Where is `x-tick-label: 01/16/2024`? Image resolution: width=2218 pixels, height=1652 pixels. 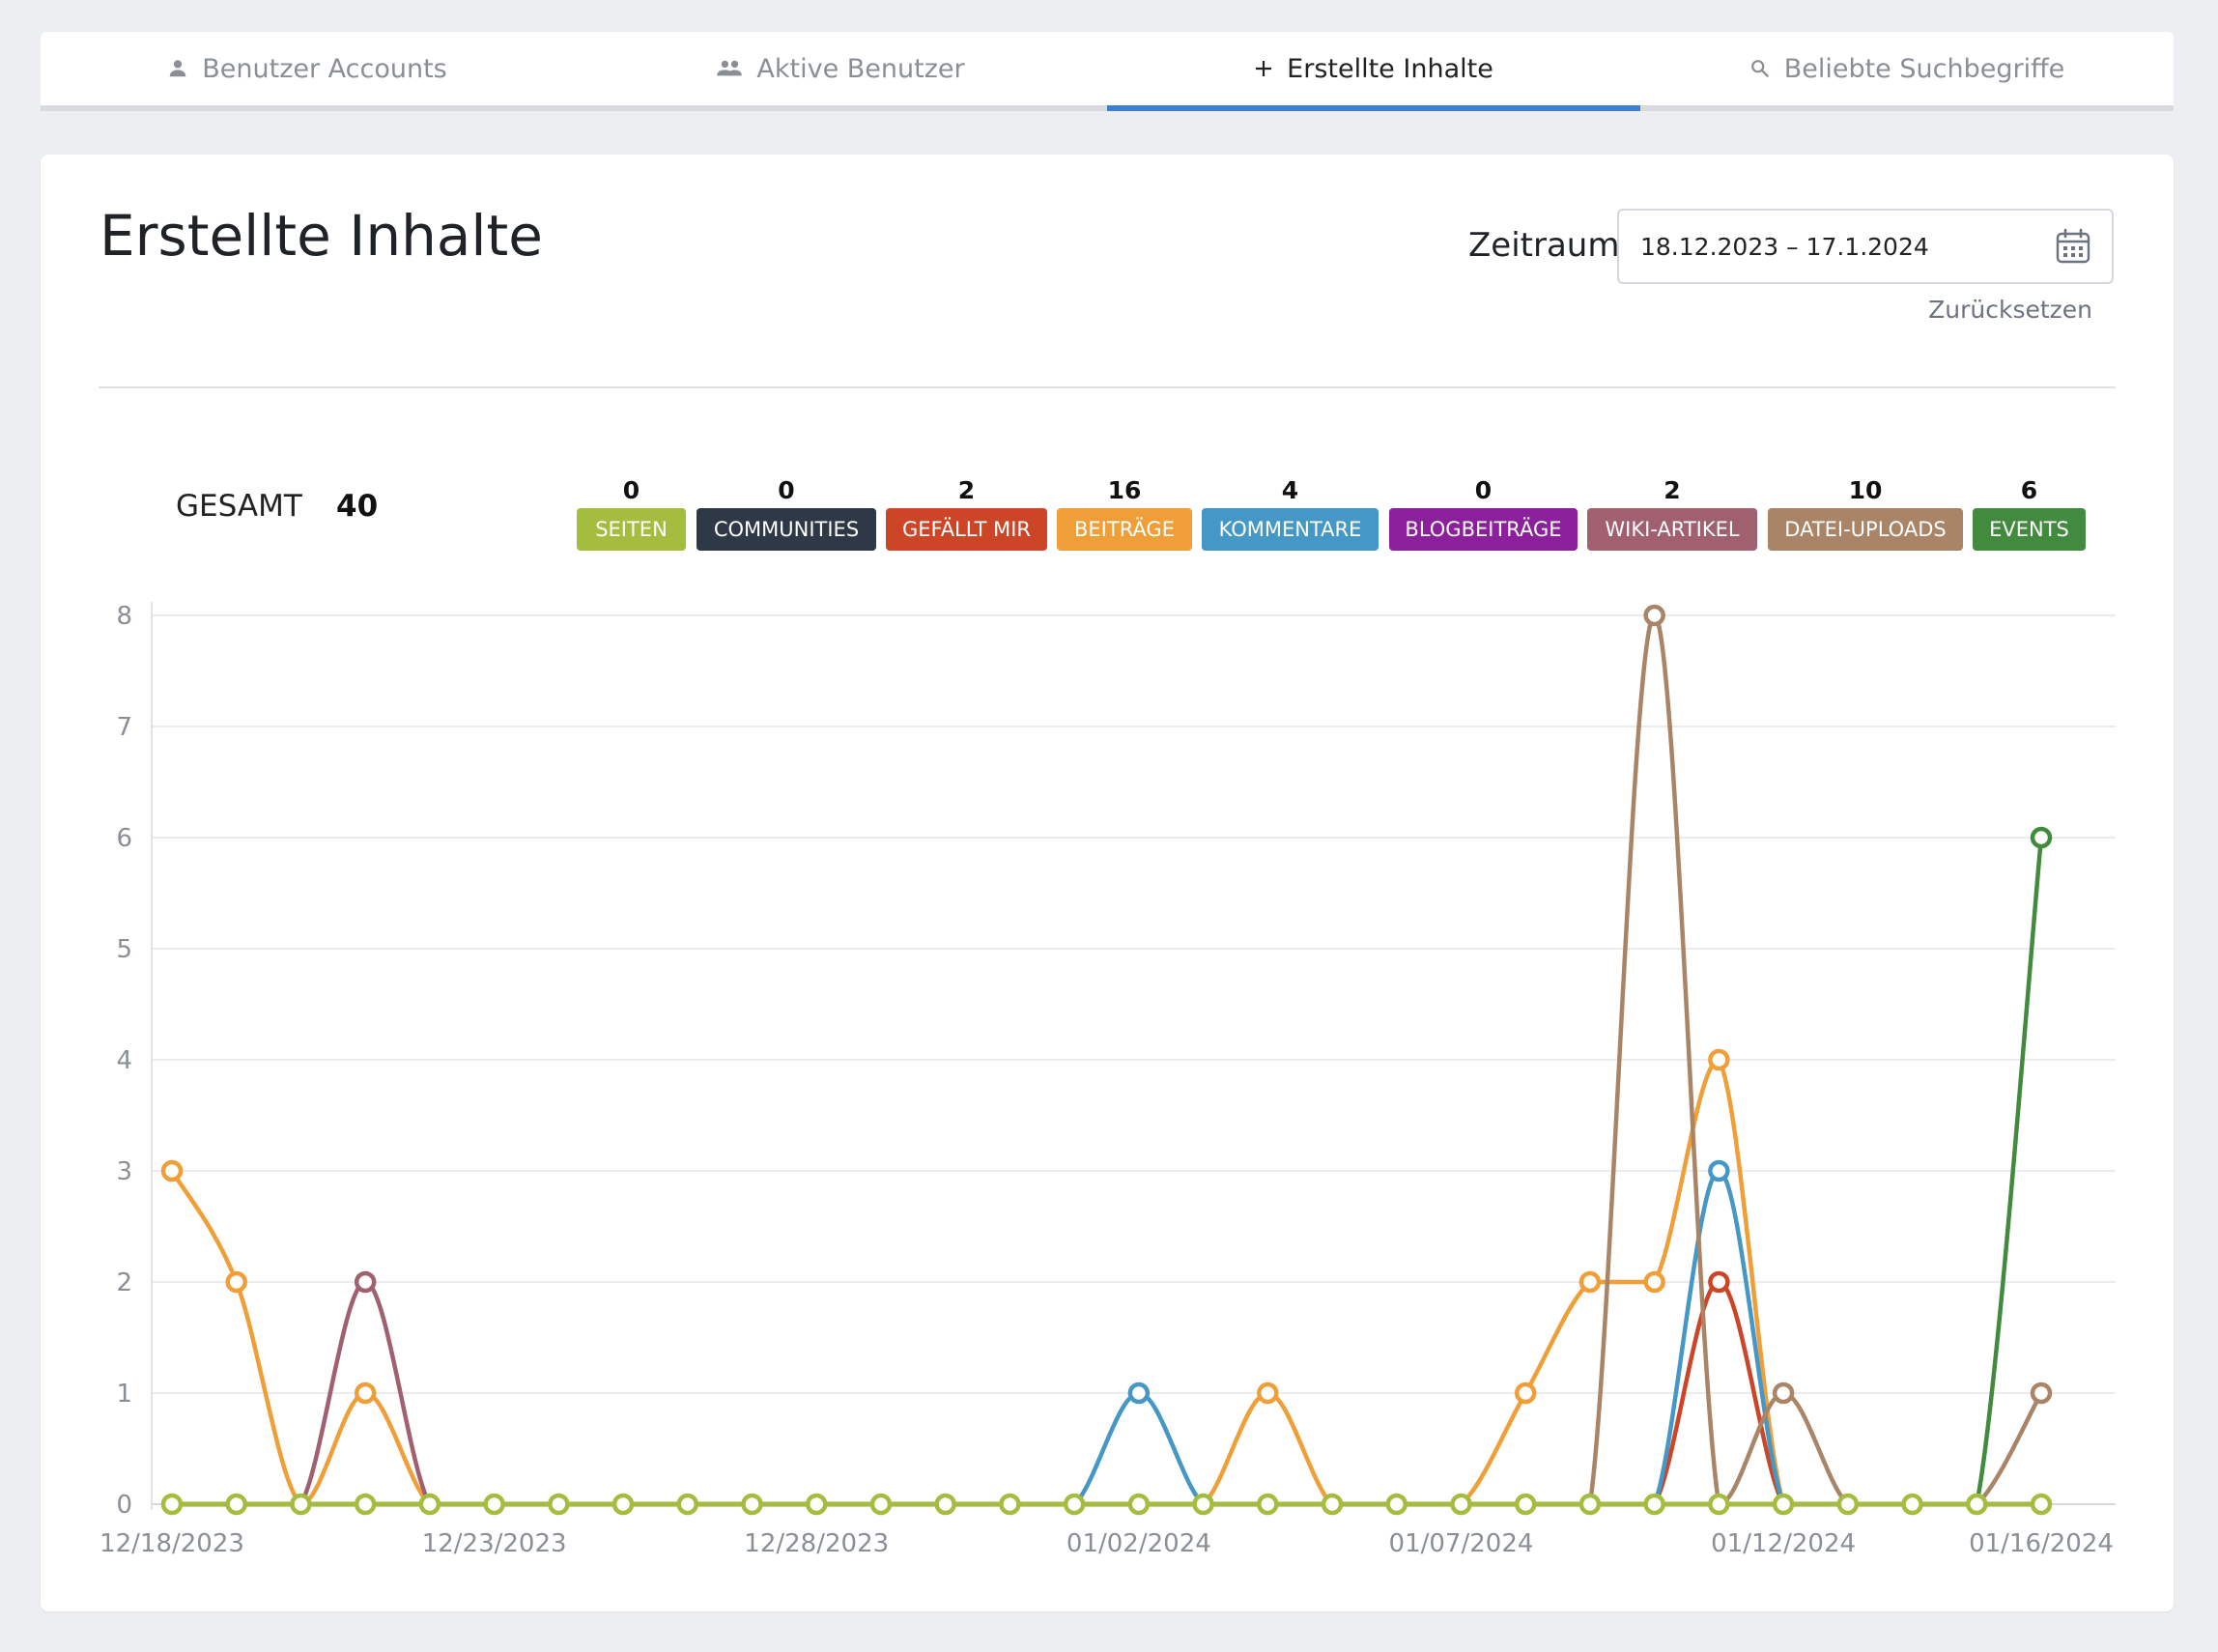 x-tick-label: 01/16/2024 is located at coordinates (2041, 1543).